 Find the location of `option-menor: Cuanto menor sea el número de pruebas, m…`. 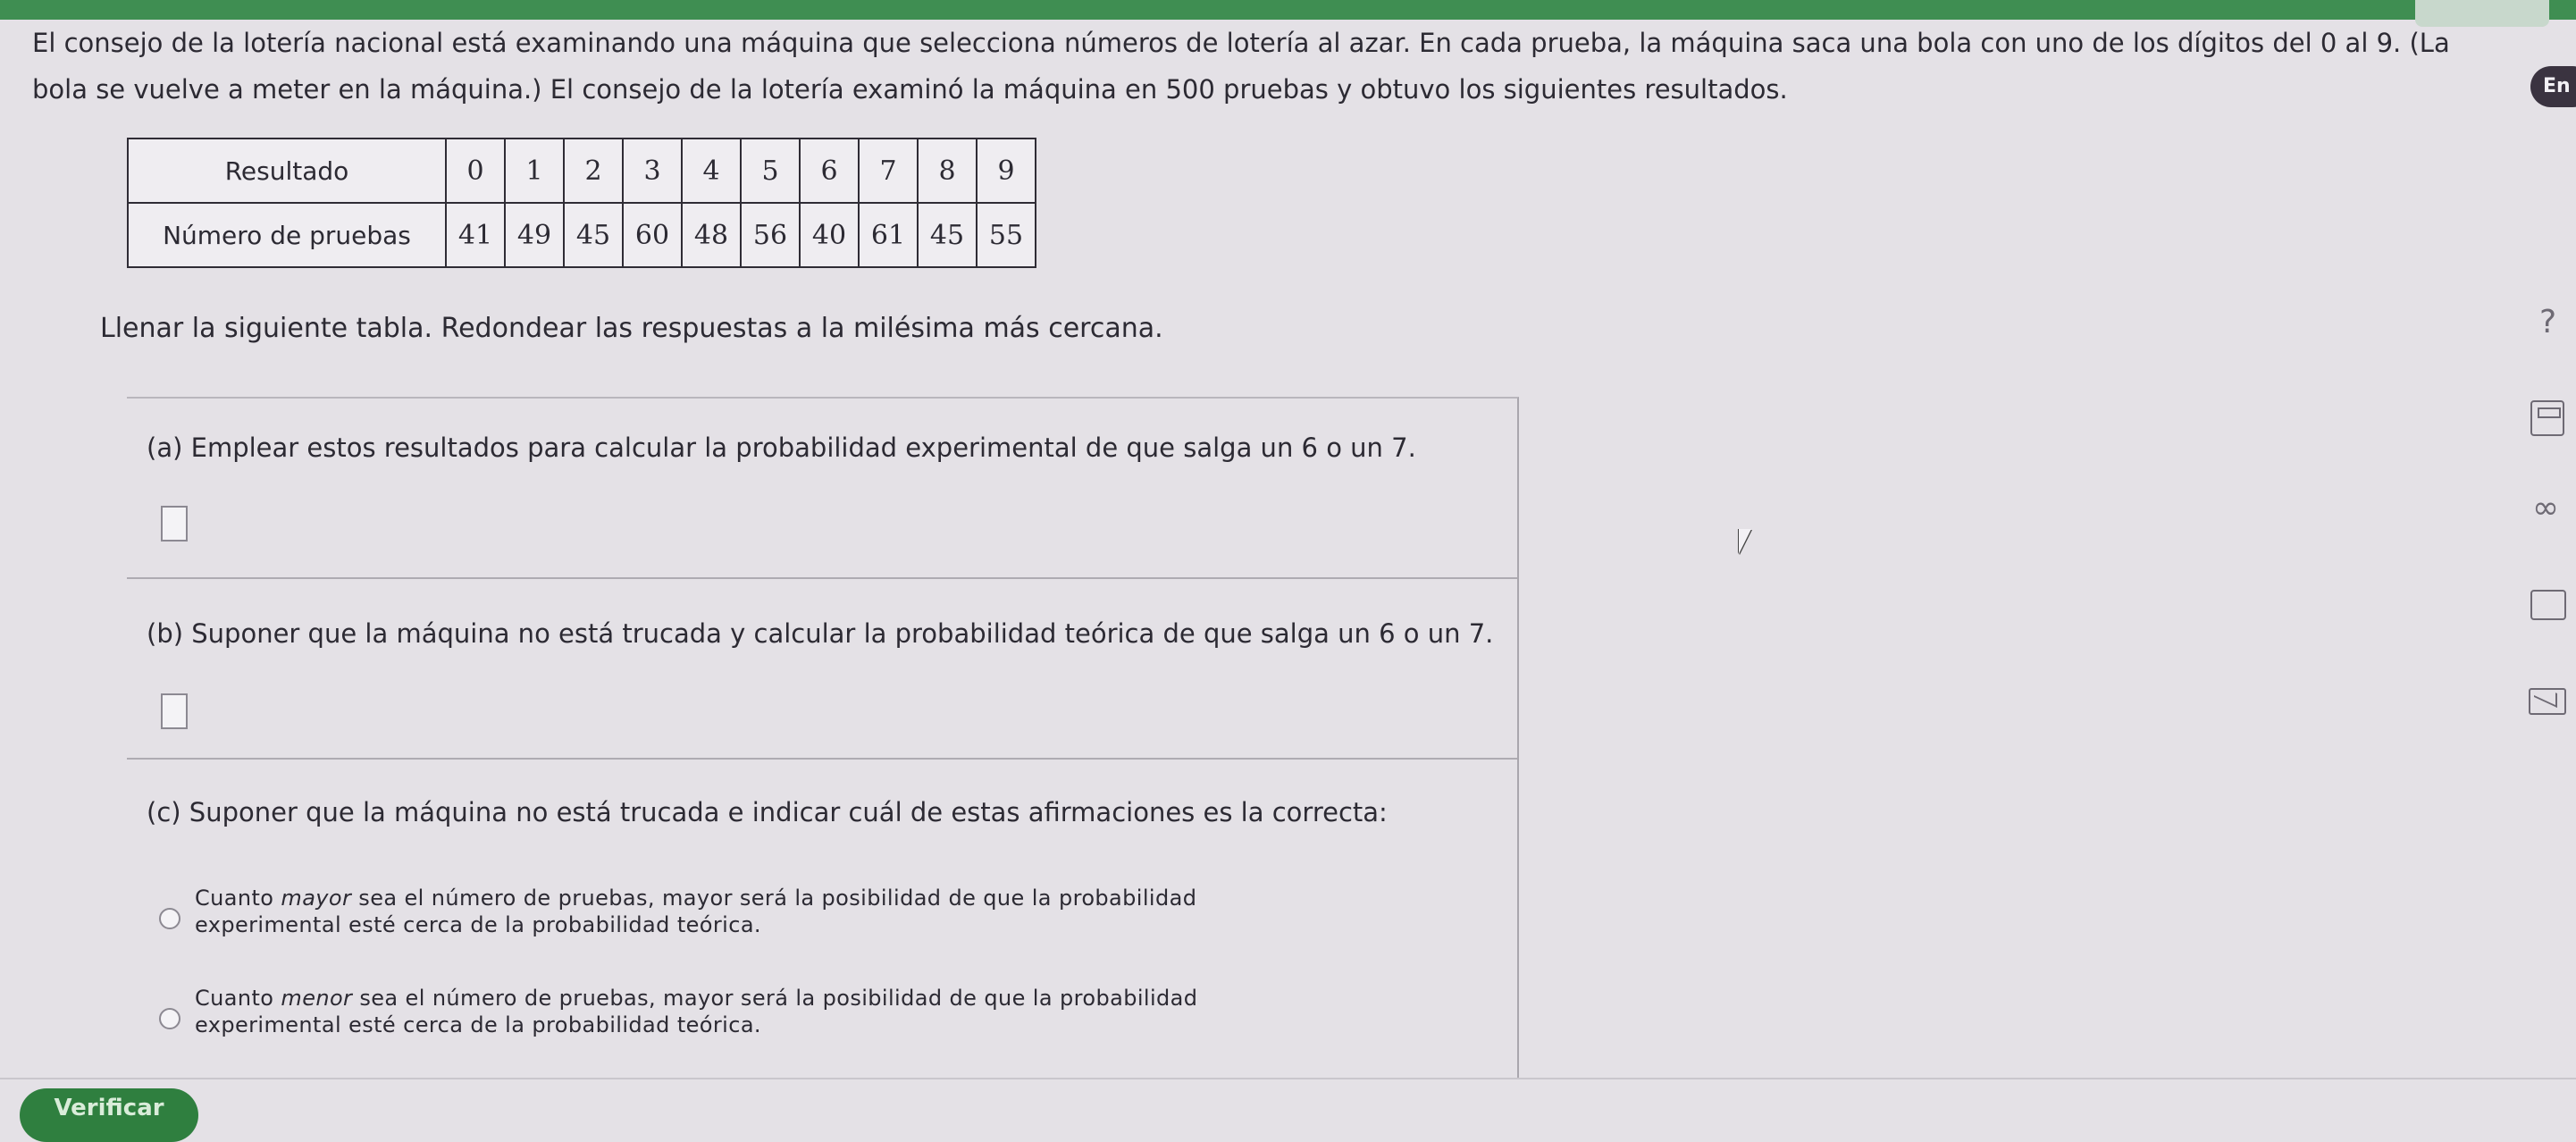

option-menor: Cuanto menor sea el número de pruebas, m… is located at coordinates (820, 1020).